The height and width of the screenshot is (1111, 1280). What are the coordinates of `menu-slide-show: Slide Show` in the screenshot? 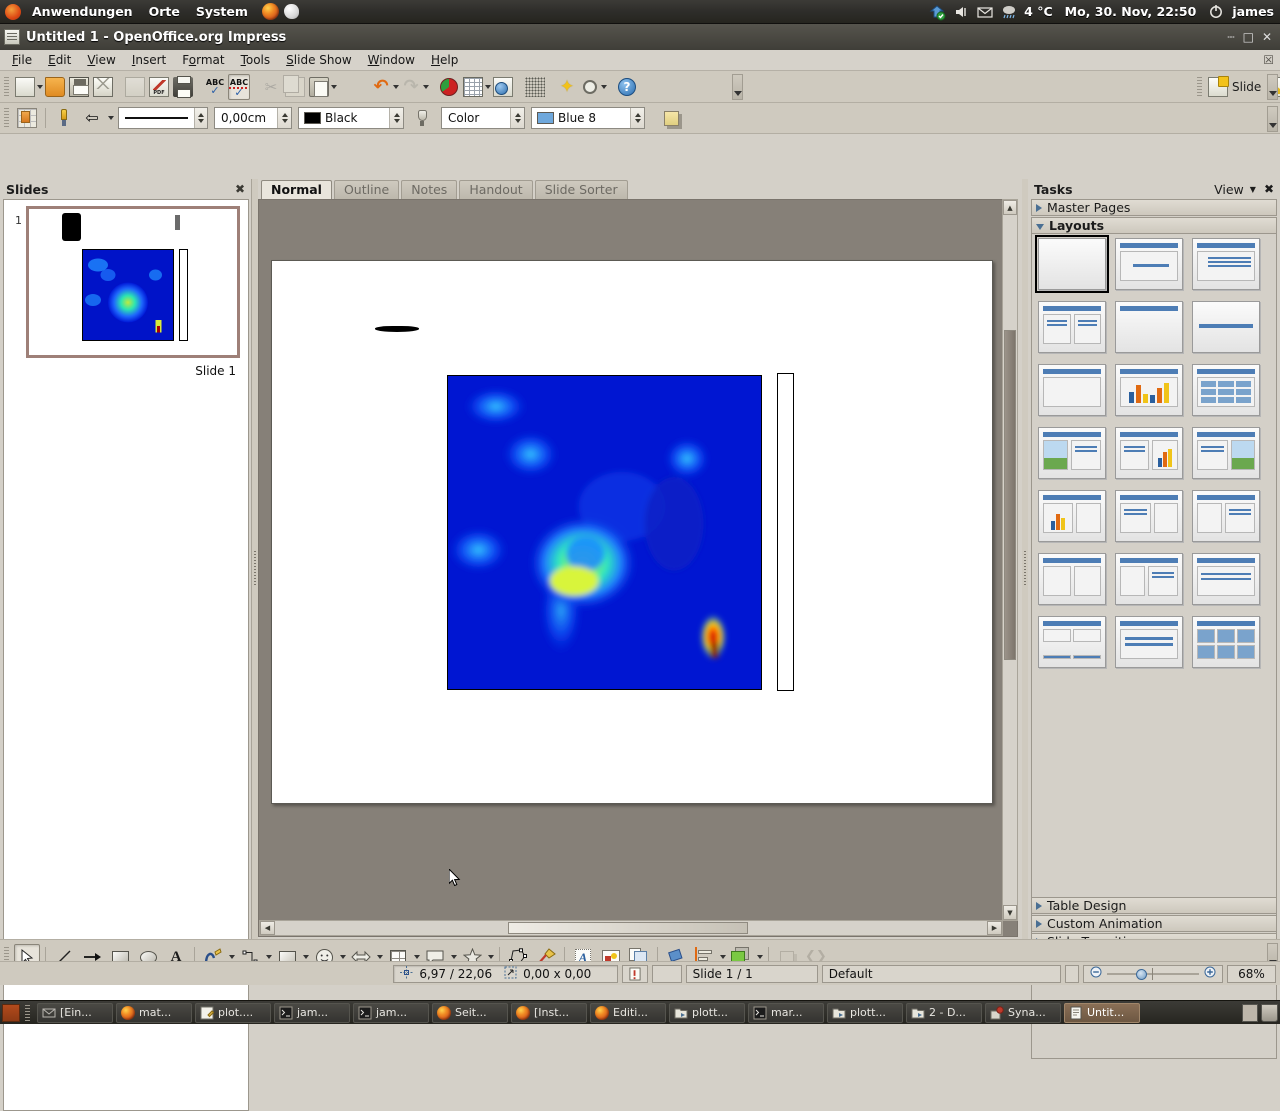 It's located at (319, 60).